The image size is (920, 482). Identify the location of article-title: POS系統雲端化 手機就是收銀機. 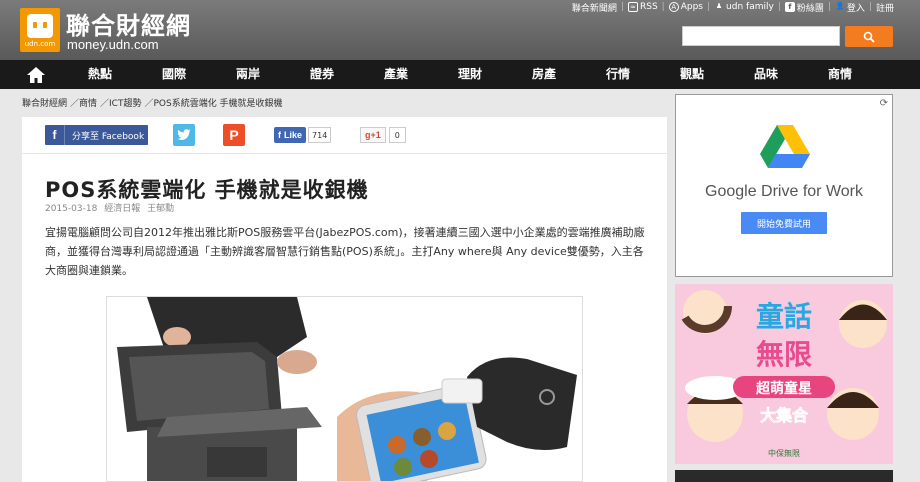
(207, 190).